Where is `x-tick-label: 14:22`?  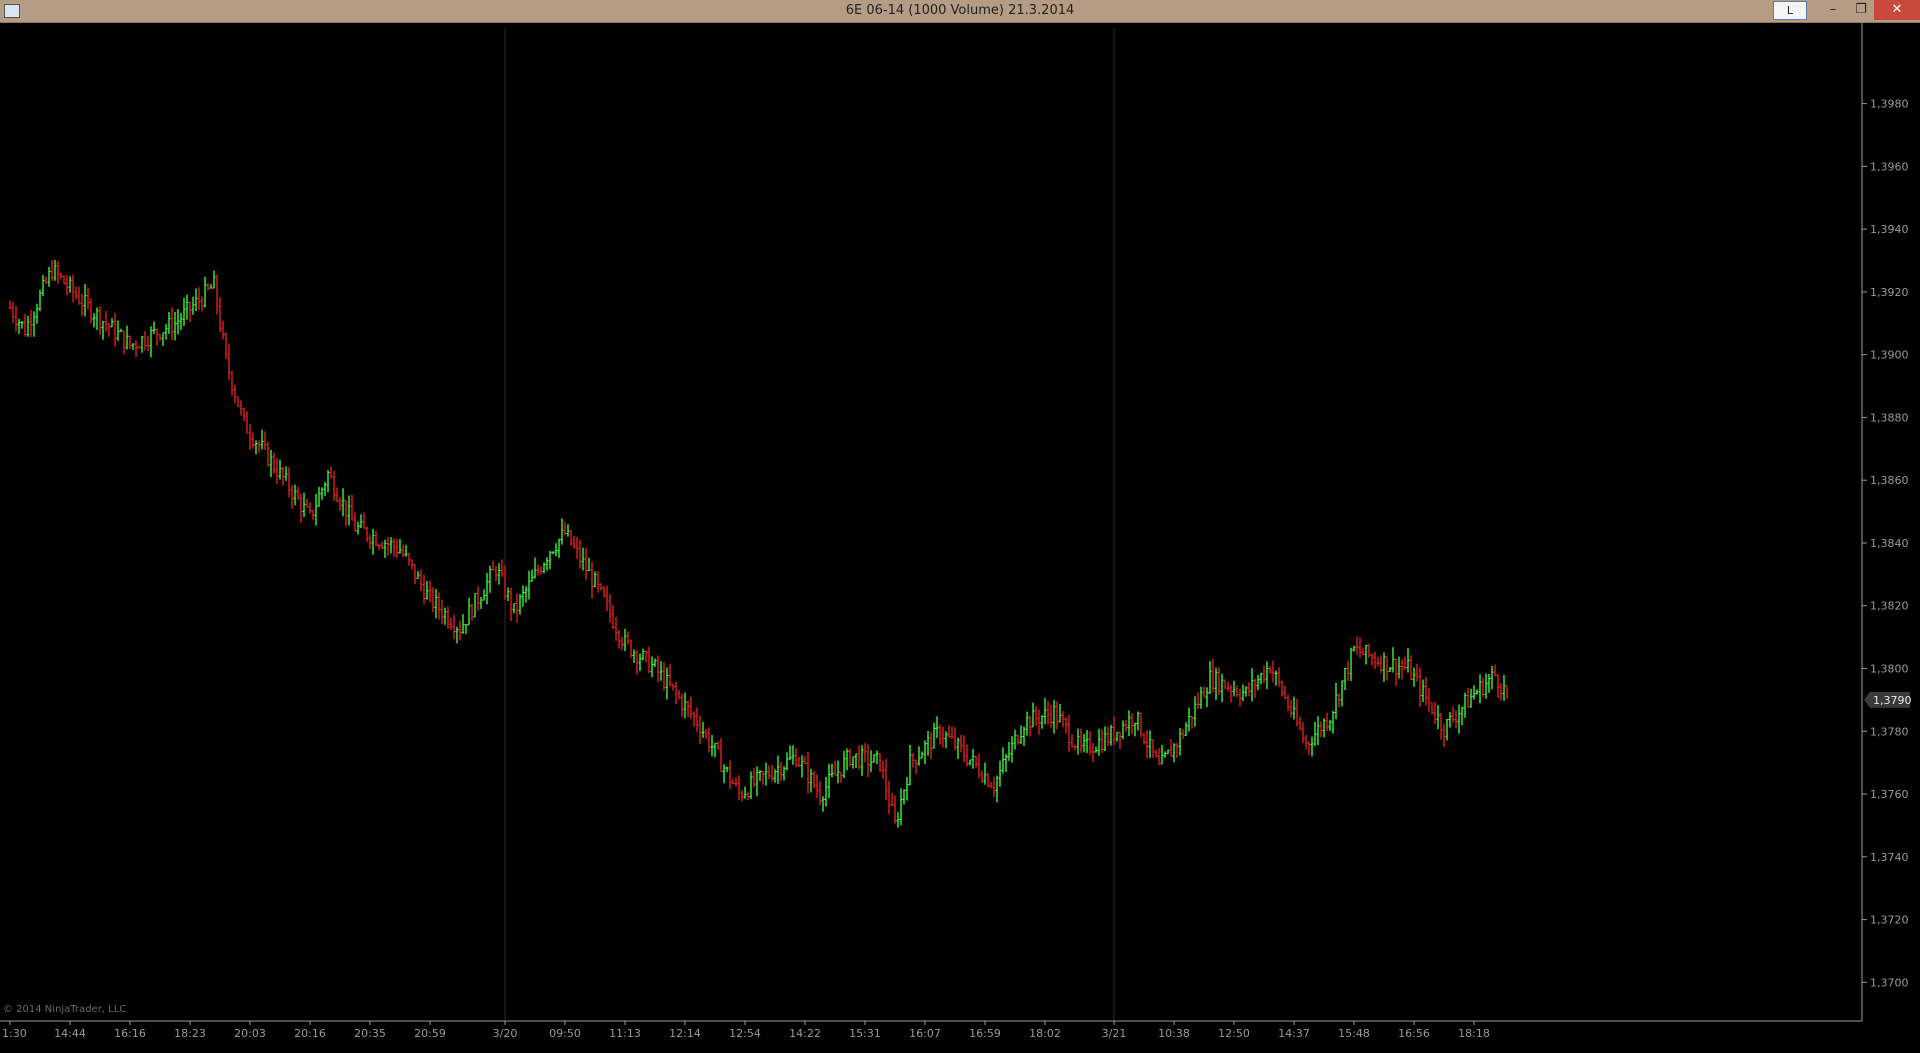
x-tick-label: 14:22 is located at coordinates (805, 1033).